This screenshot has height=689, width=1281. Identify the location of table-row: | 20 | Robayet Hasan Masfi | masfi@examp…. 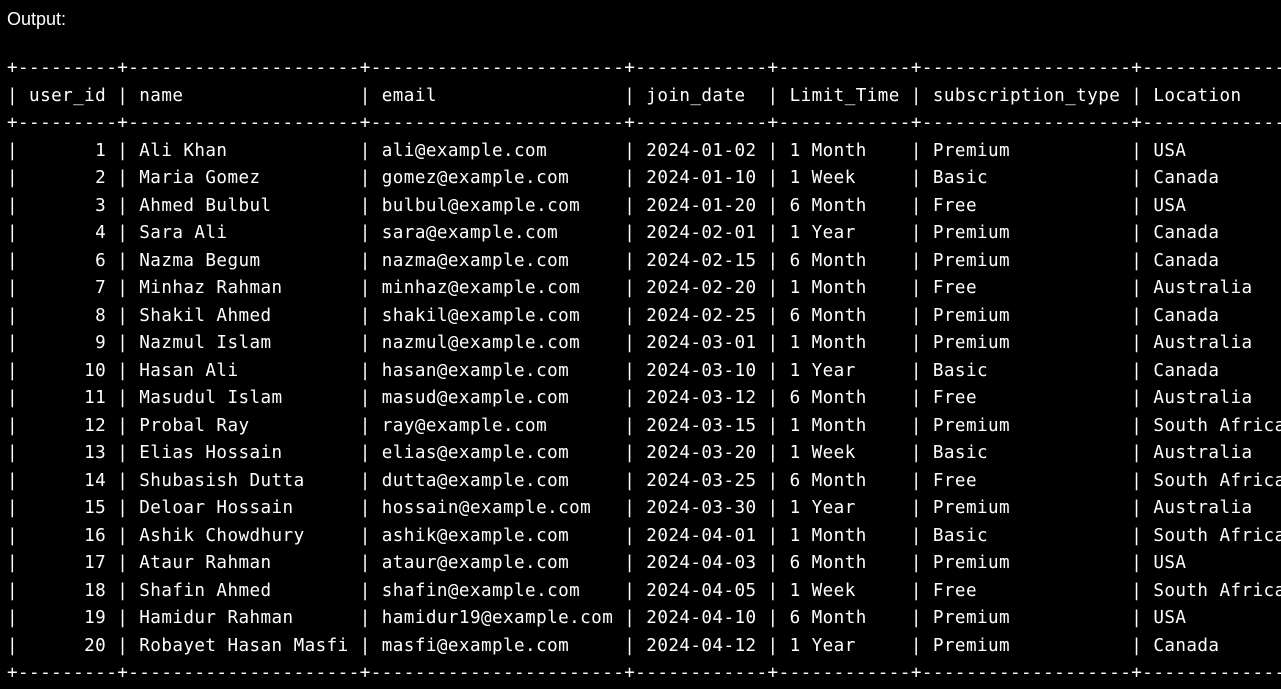
(644, 645).